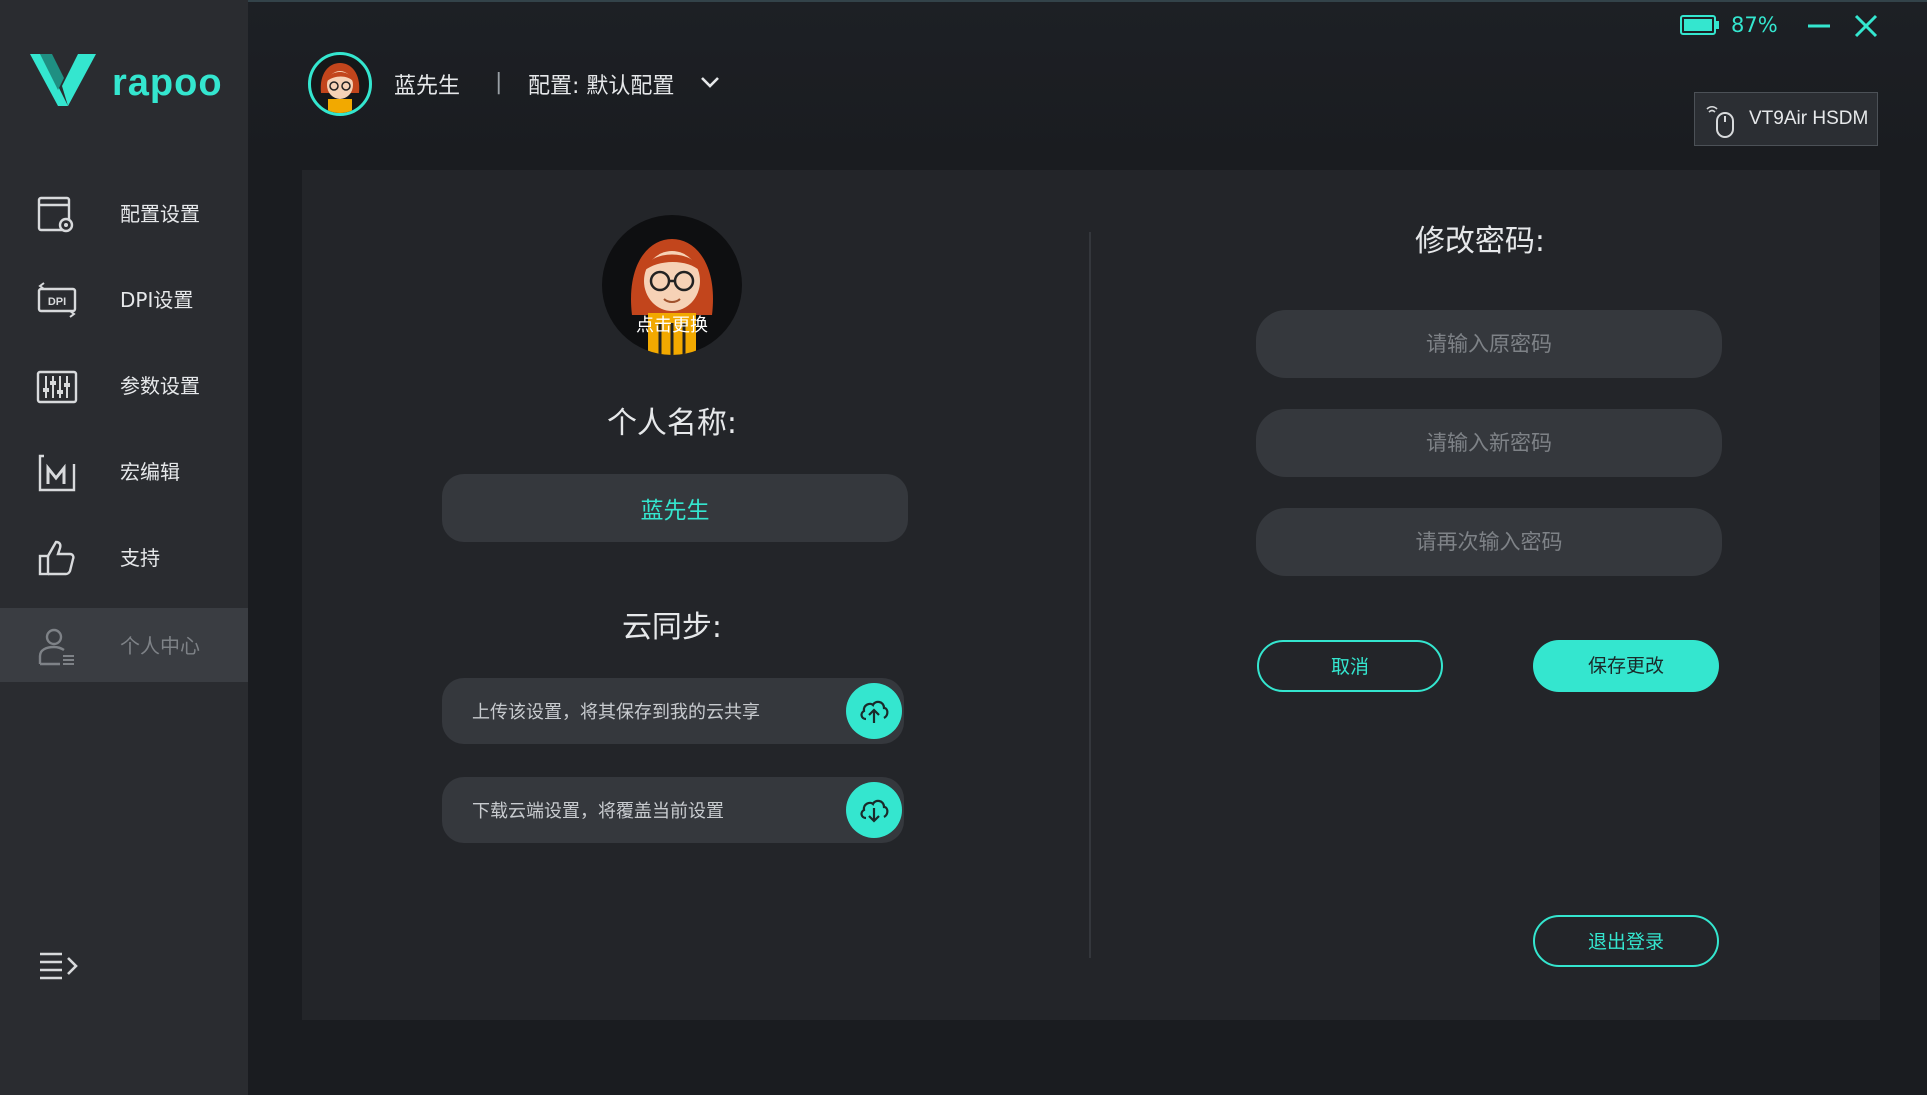 This screenshot has width=1927, height=1095. What do you see at coordinates (56, 647) in the screenshot?
I see `user-icon` at bounding box center [56, 647].